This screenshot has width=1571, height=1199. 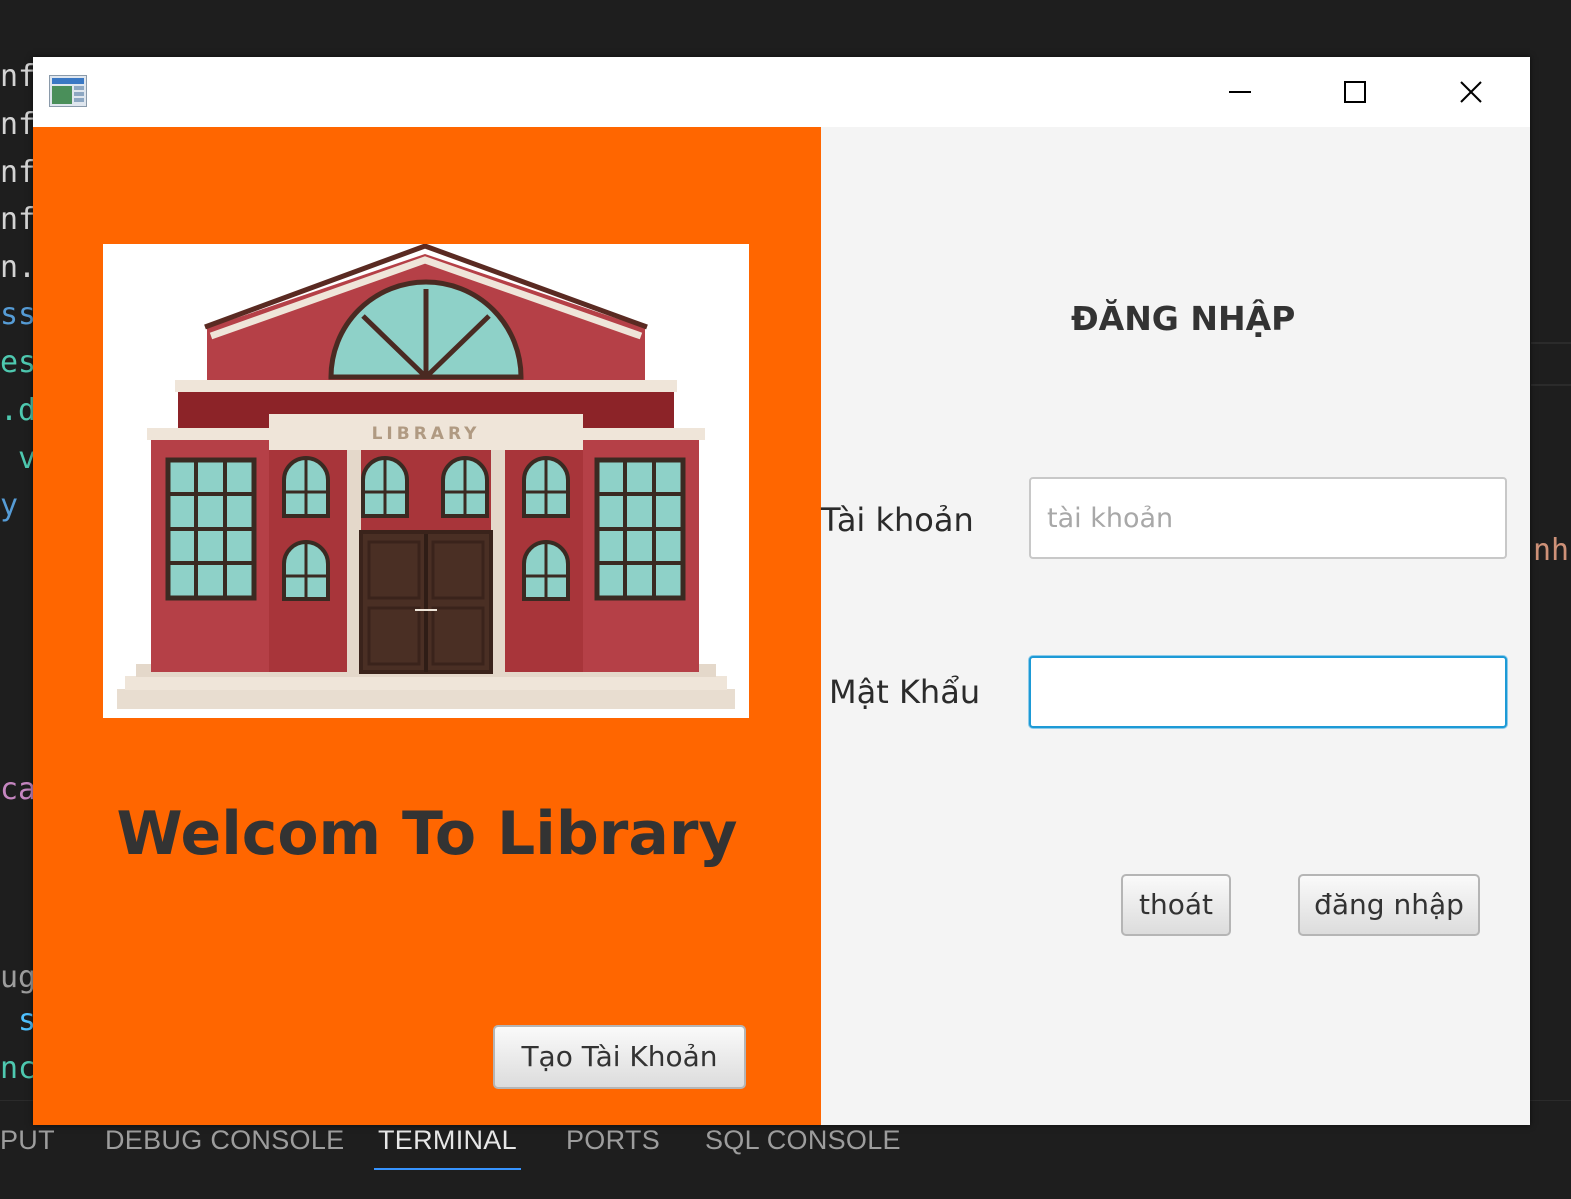 What do you see at coordinates (18, 977) in the screenshot?
I see `code-line-fragment: ug` at bounding box center [18, 977].